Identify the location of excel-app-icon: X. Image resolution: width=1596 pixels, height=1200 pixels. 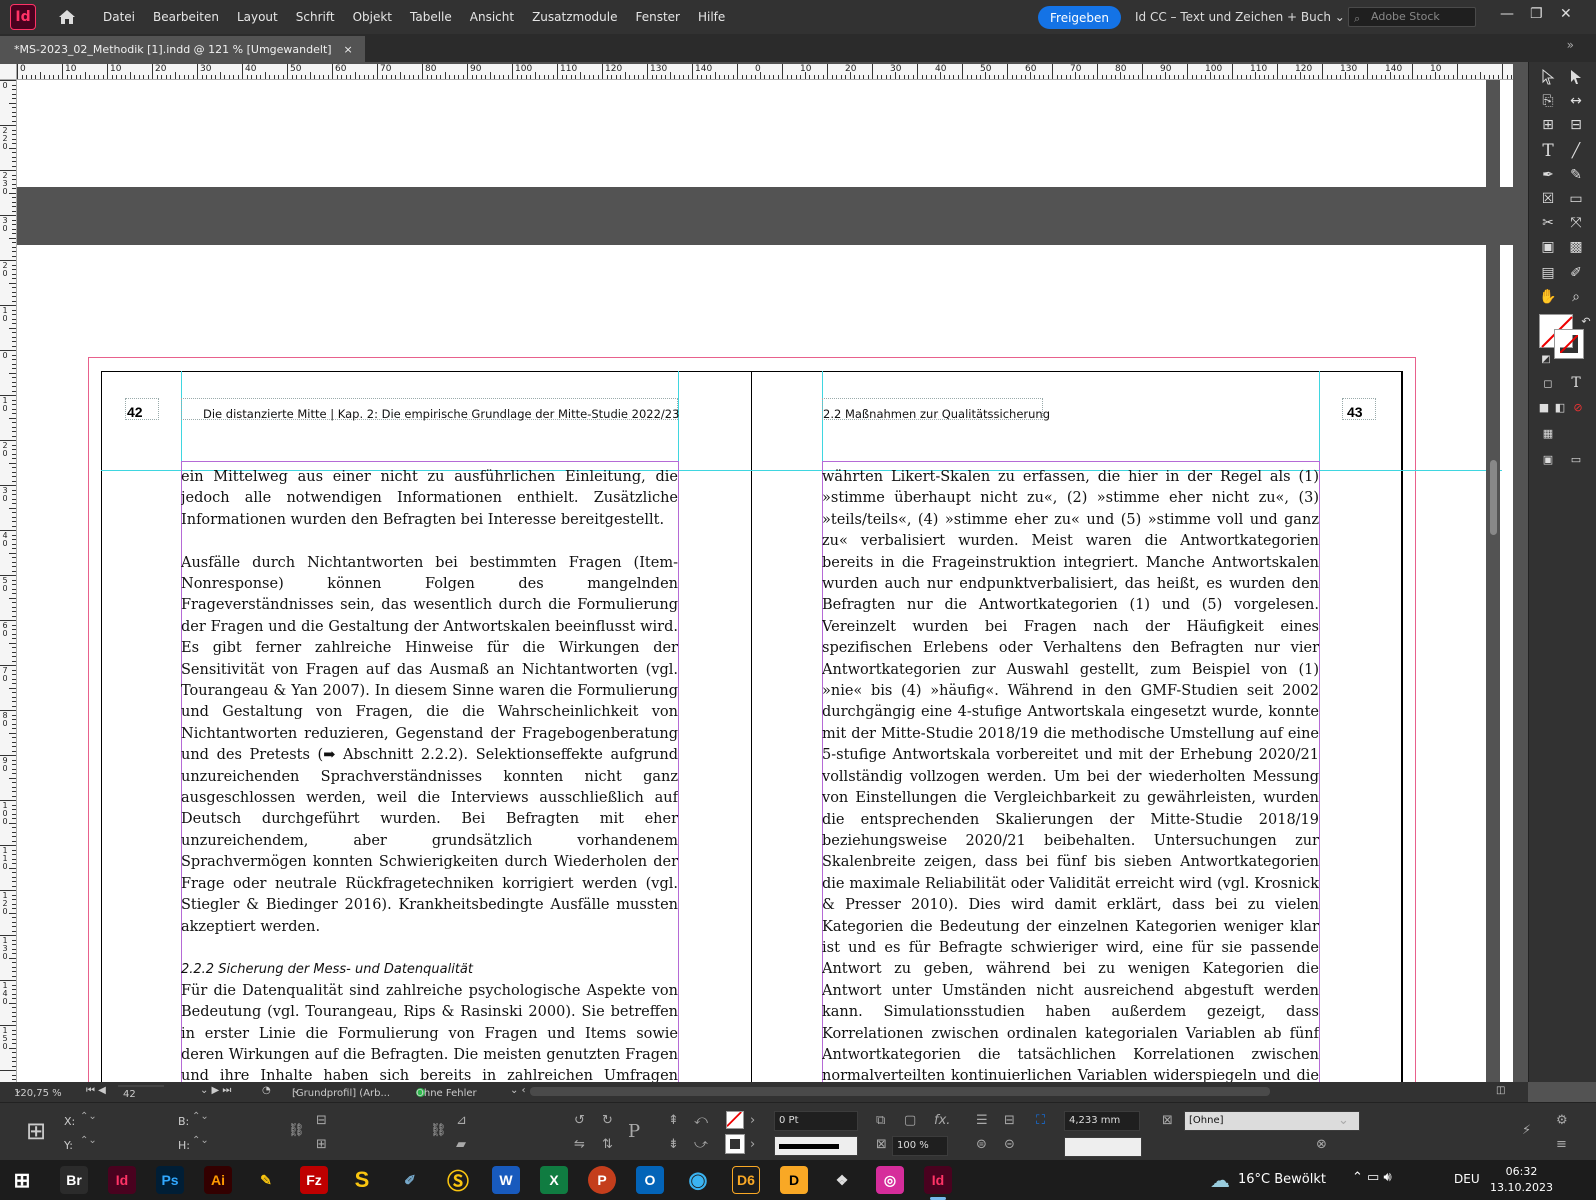
(554, 1180).